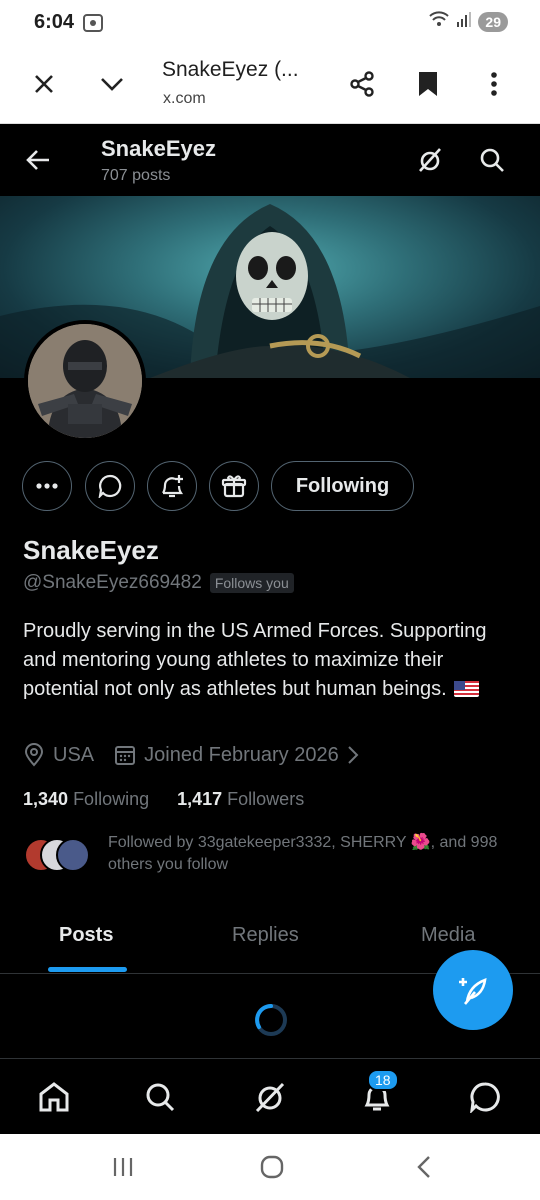 Image resolution: width=540 pixels, height=1200 pixels. What do you see at coordinates (73, 855) in the screenshot?
I see `follower-avatar` at bounding box center [73, 855].